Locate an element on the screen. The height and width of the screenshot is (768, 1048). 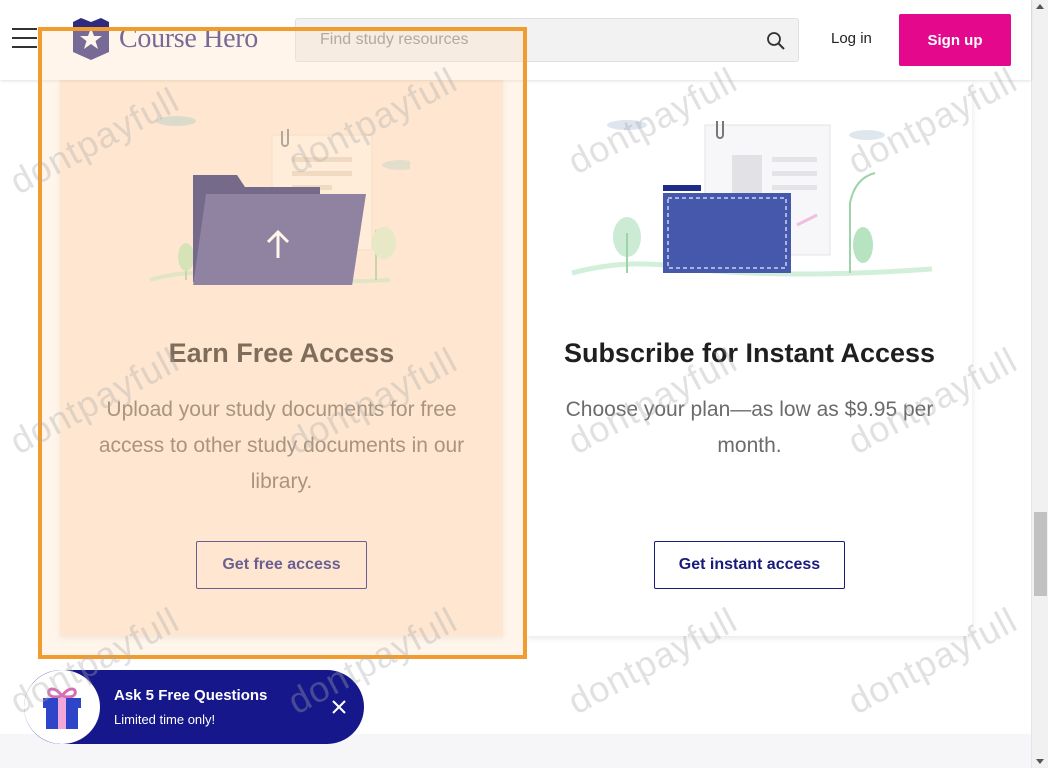
subscribe-card-title: Subscribe for Instant Access is located at coordinates (749, 353).